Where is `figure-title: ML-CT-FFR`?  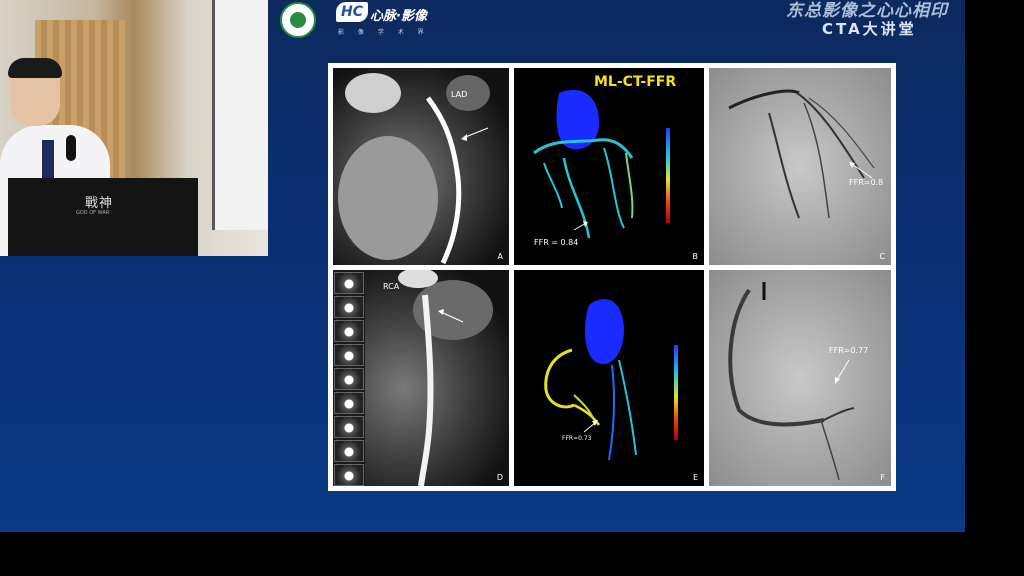 figure-title: ML-CT-FFR is located at coordinates (635, 82).